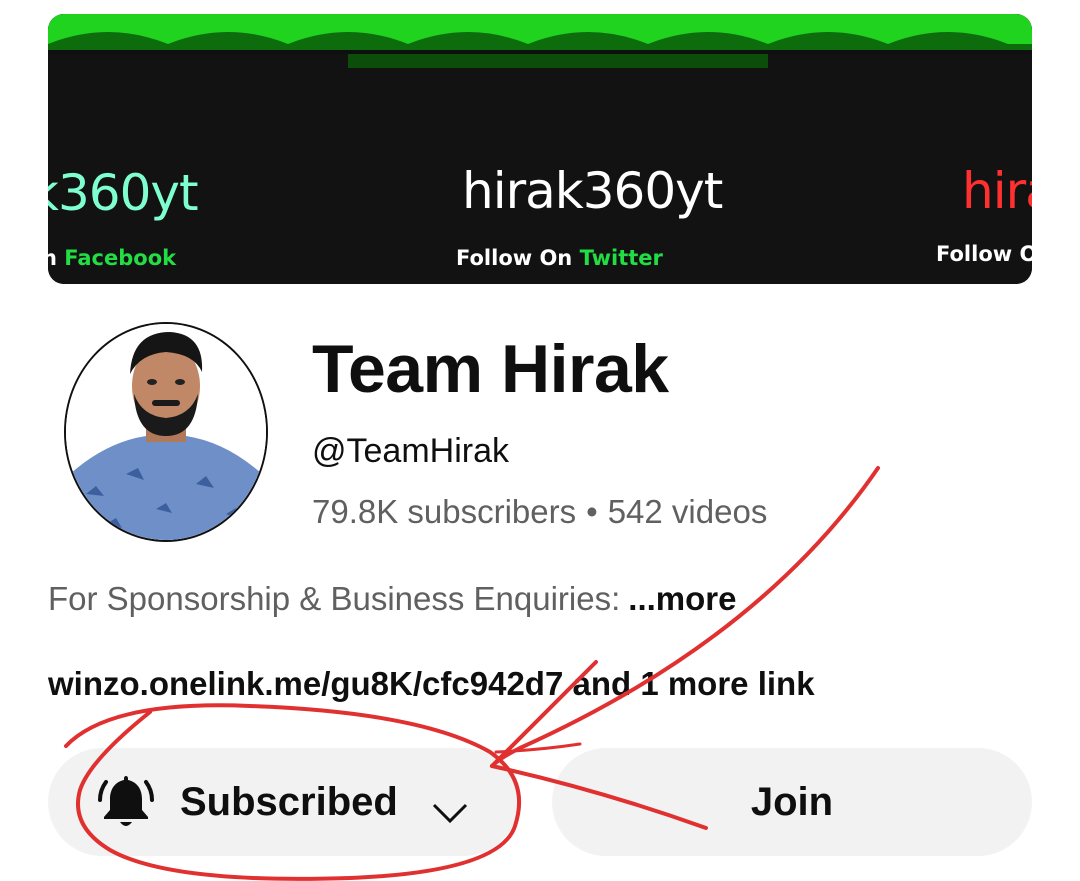  Describe the element at coordinates (289, 801) in the screenshot. I see `subscribed-label: Subscribed` at that location.